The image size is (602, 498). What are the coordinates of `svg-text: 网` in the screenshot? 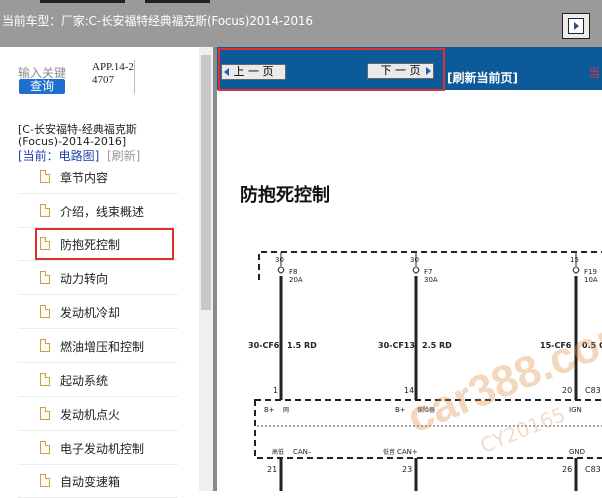 It's located at (286, 410).